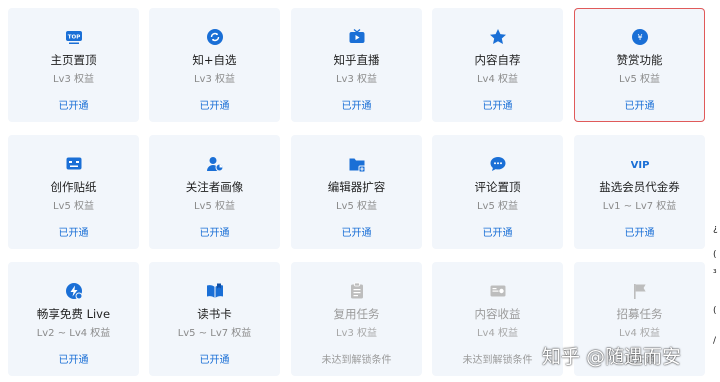  What do you see at coordinates (214, 333) in the screenshot?
I see `card-level: Lv5 ~ Lv7 权益` at bounding box center [214, 333].